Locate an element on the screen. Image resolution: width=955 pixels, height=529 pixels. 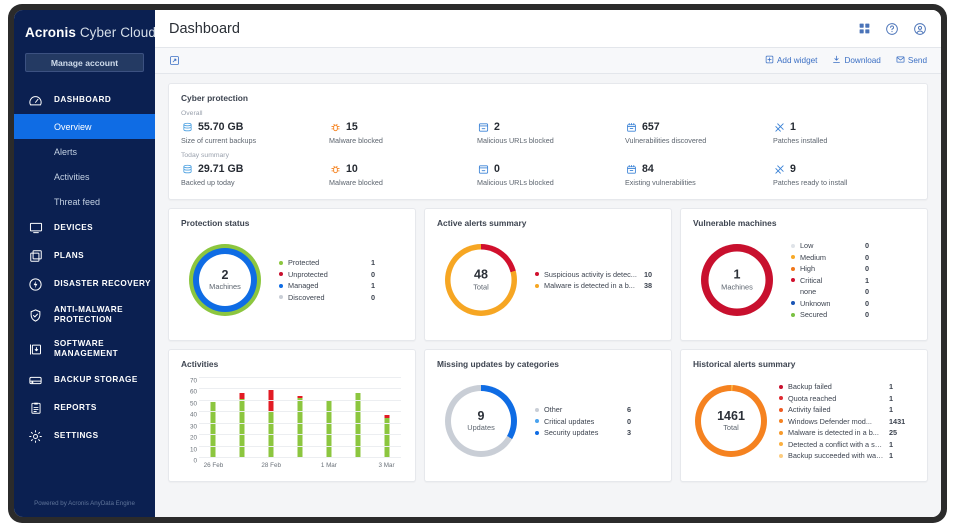
account-circle-icon is located at coordinates (920, 29).